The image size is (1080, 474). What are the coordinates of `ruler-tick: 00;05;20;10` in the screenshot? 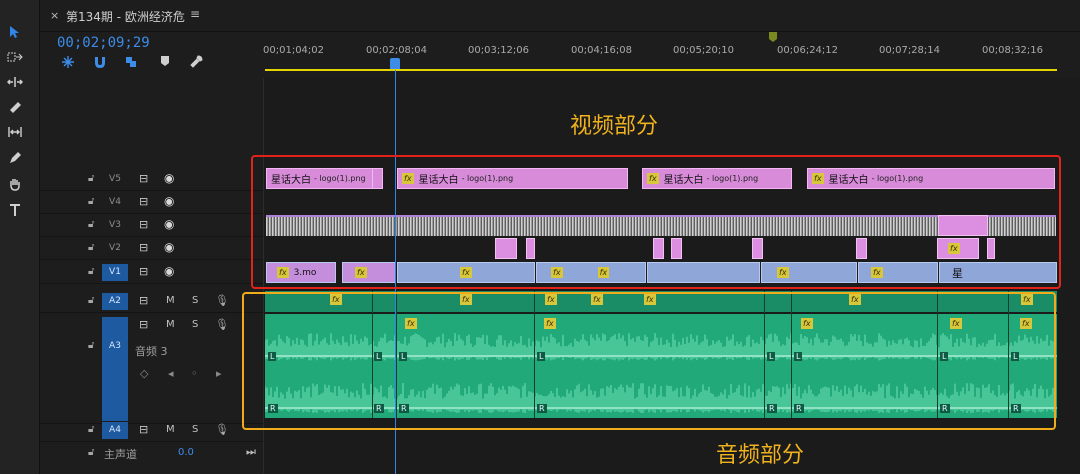 It's located at (704, 50).